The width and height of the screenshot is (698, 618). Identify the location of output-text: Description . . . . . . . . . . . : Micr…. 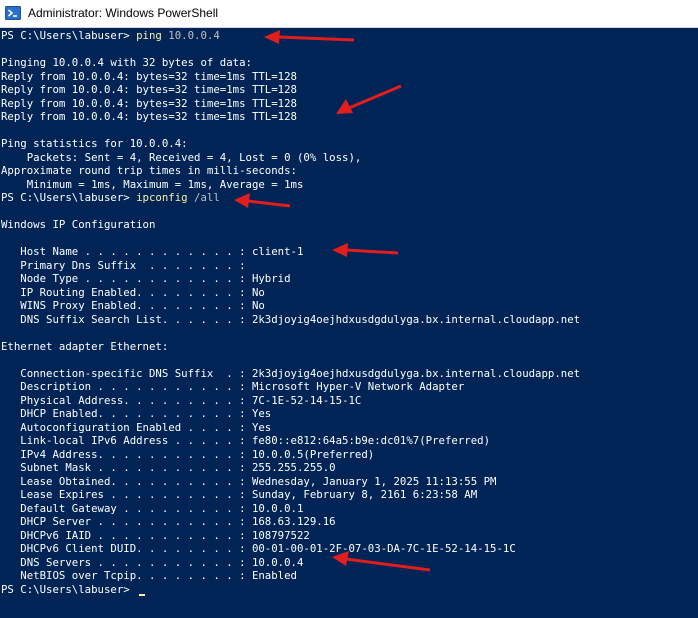
(233, 386).